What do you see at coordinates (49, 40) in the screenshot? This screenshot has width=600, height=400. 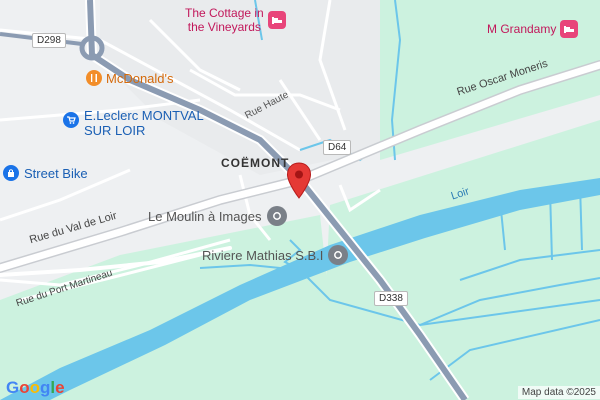 I see `road-shield-d298: D298` at bounding box center [49, 40].